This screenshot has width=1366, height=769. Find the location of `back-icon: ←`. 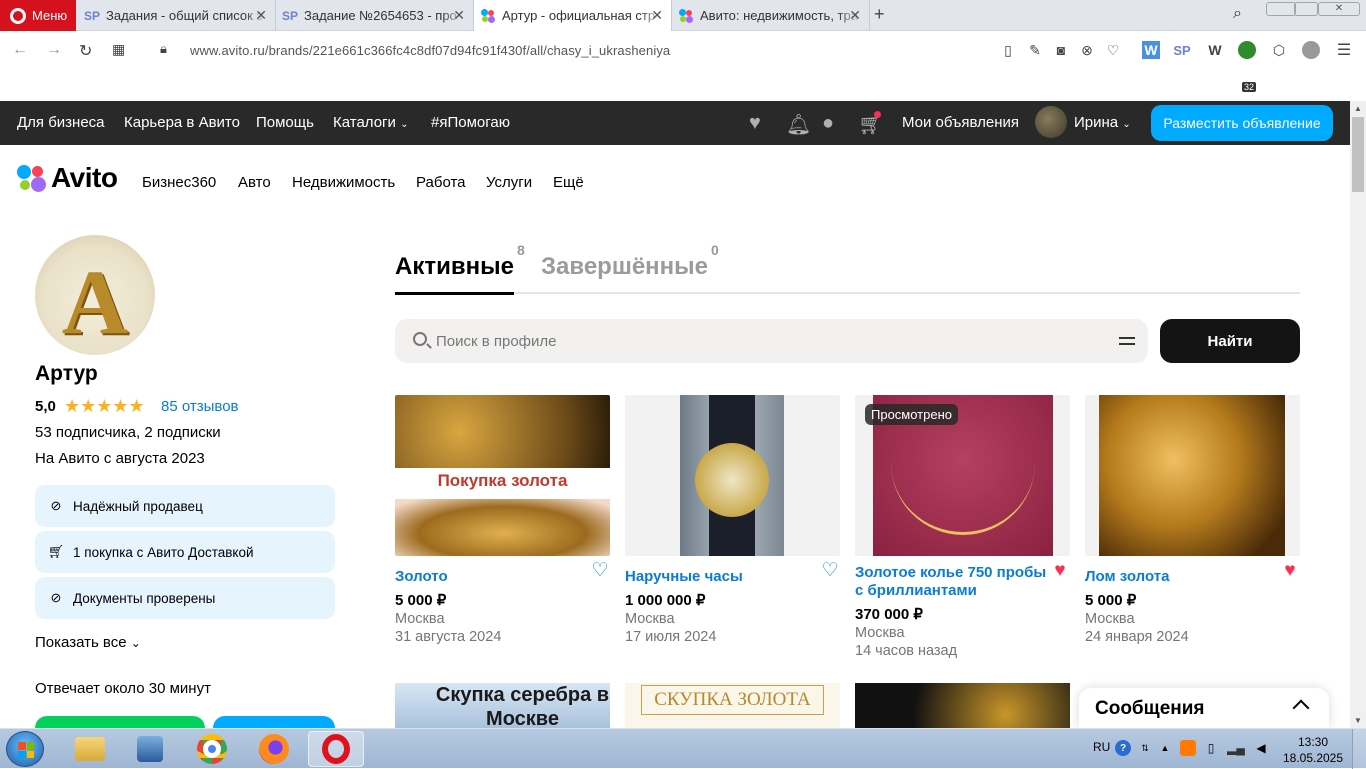

back-icon: ← is located at coordinates (20, 50).